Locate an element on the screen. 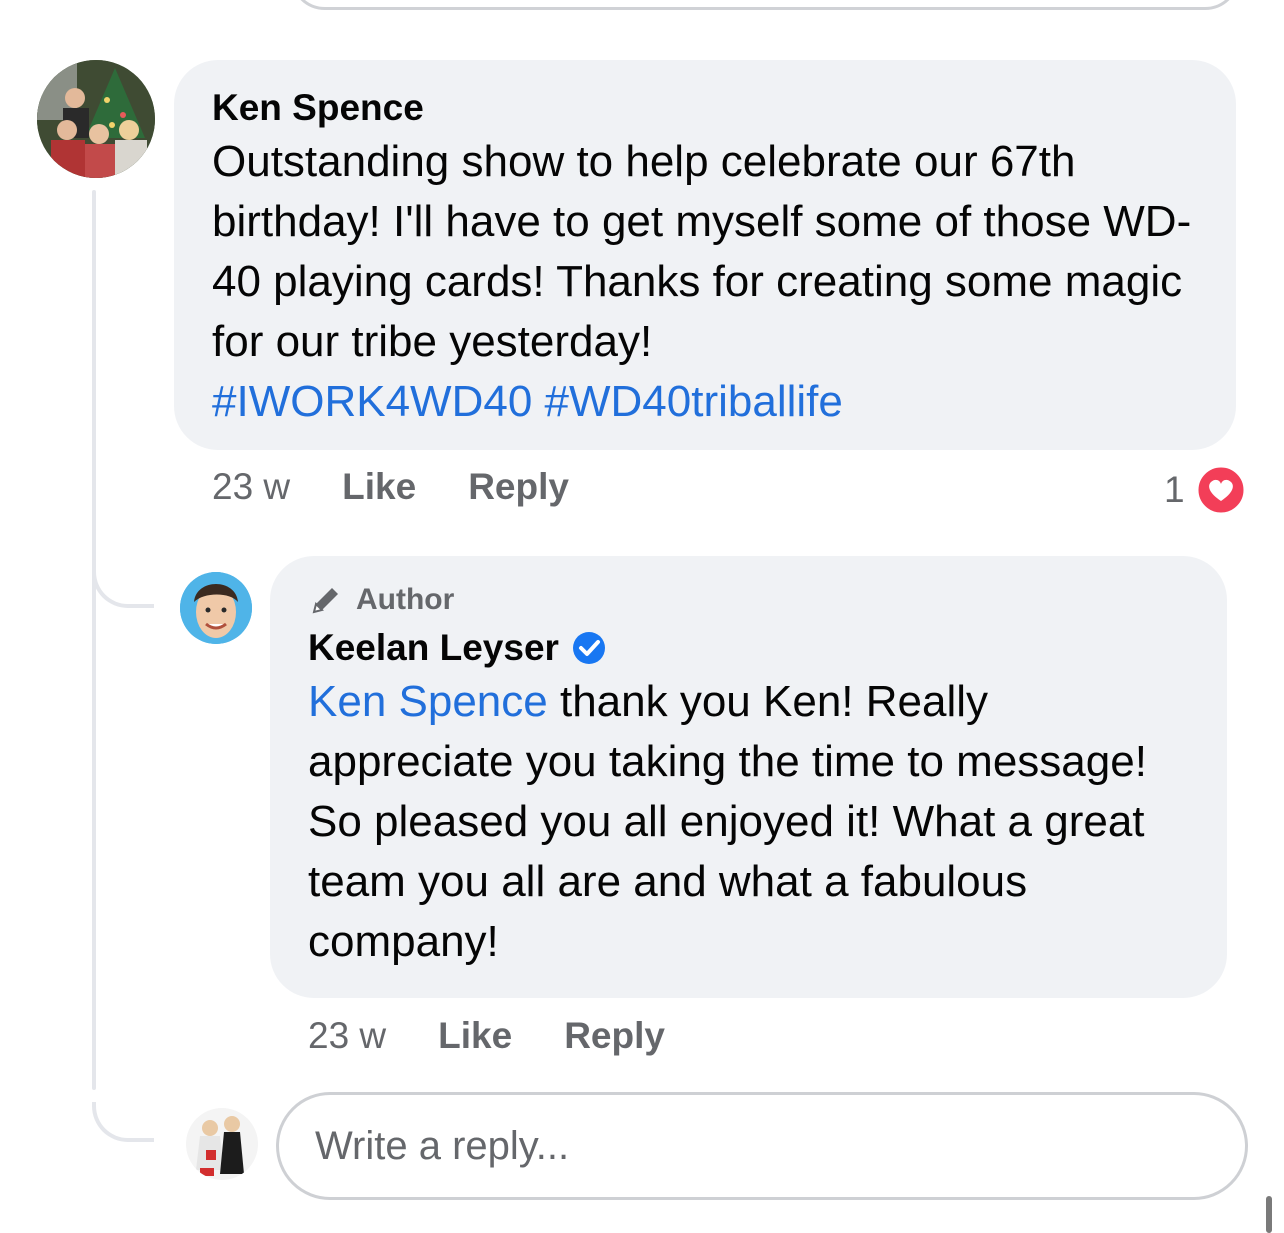 The width and height of the screenshot is (1284, 1233). reply-actions: 23 w Like Reply is located at coordinates (512, 1036).